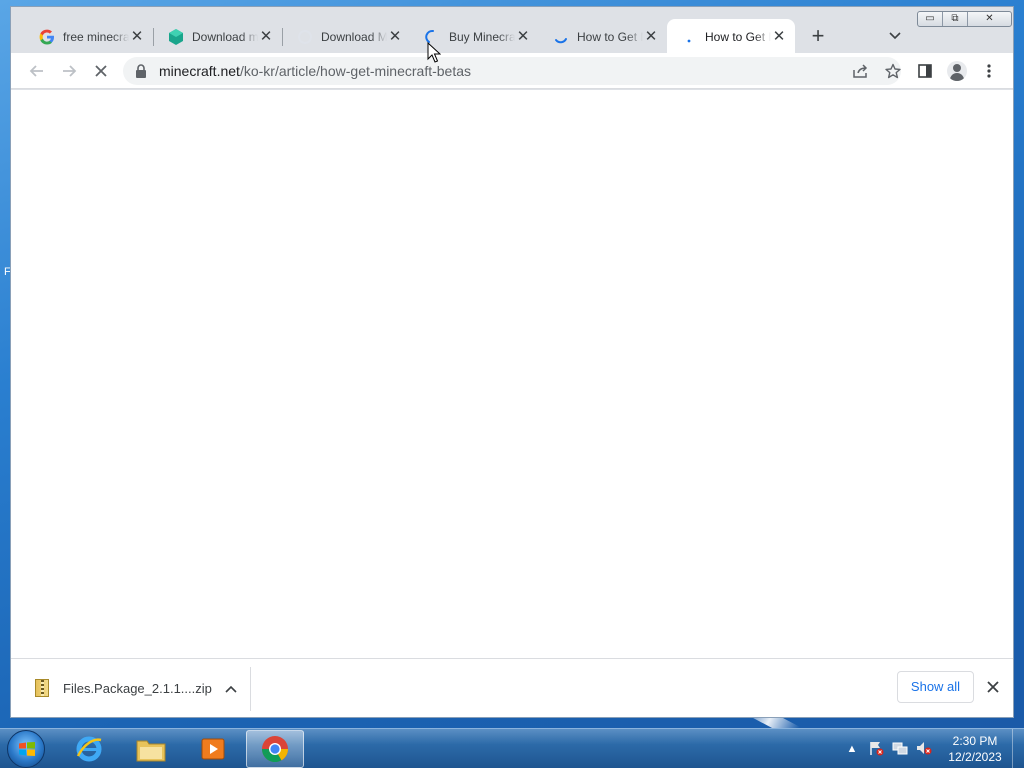 This screenshot has width=1024, height=768. What do you see at coordinates (69, 71) in the screenshot?
I see `forward-arrow-icon` at bounding box center [69, 71].